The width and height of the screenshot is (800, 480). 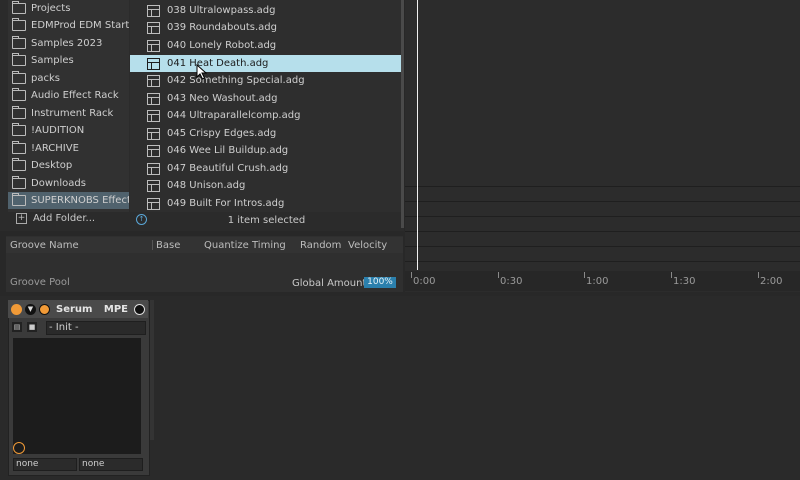 I want to click on place-label: Samples 2023, so click(x=67, y=43).